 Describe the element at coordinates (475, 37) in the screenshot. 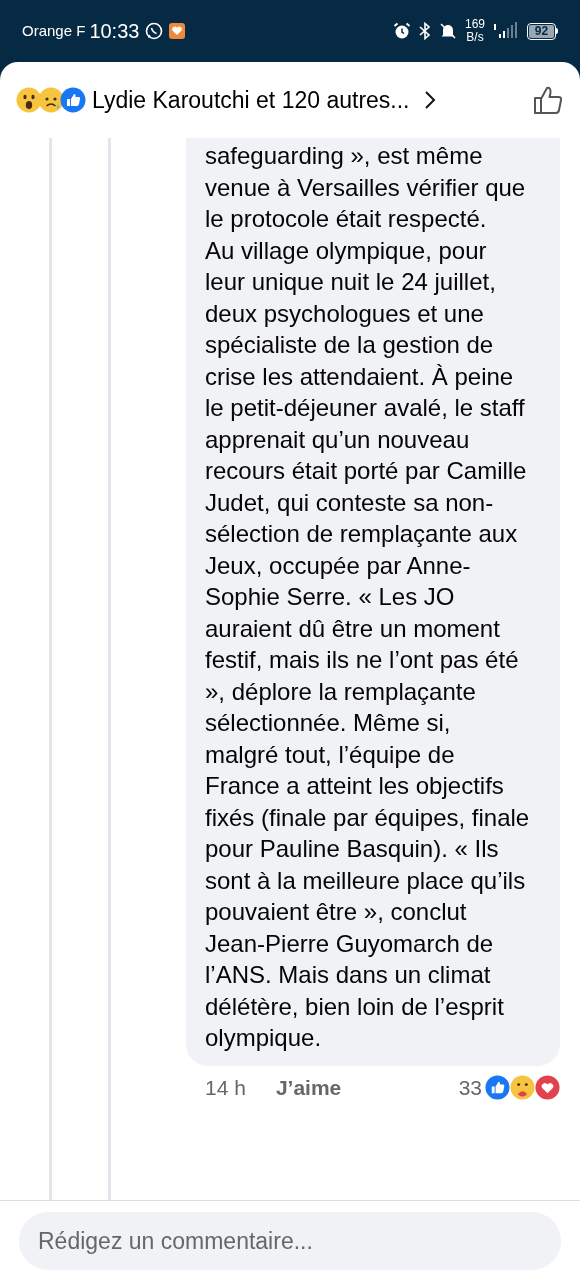

I see `network-speed-unit: B/s` at that location.